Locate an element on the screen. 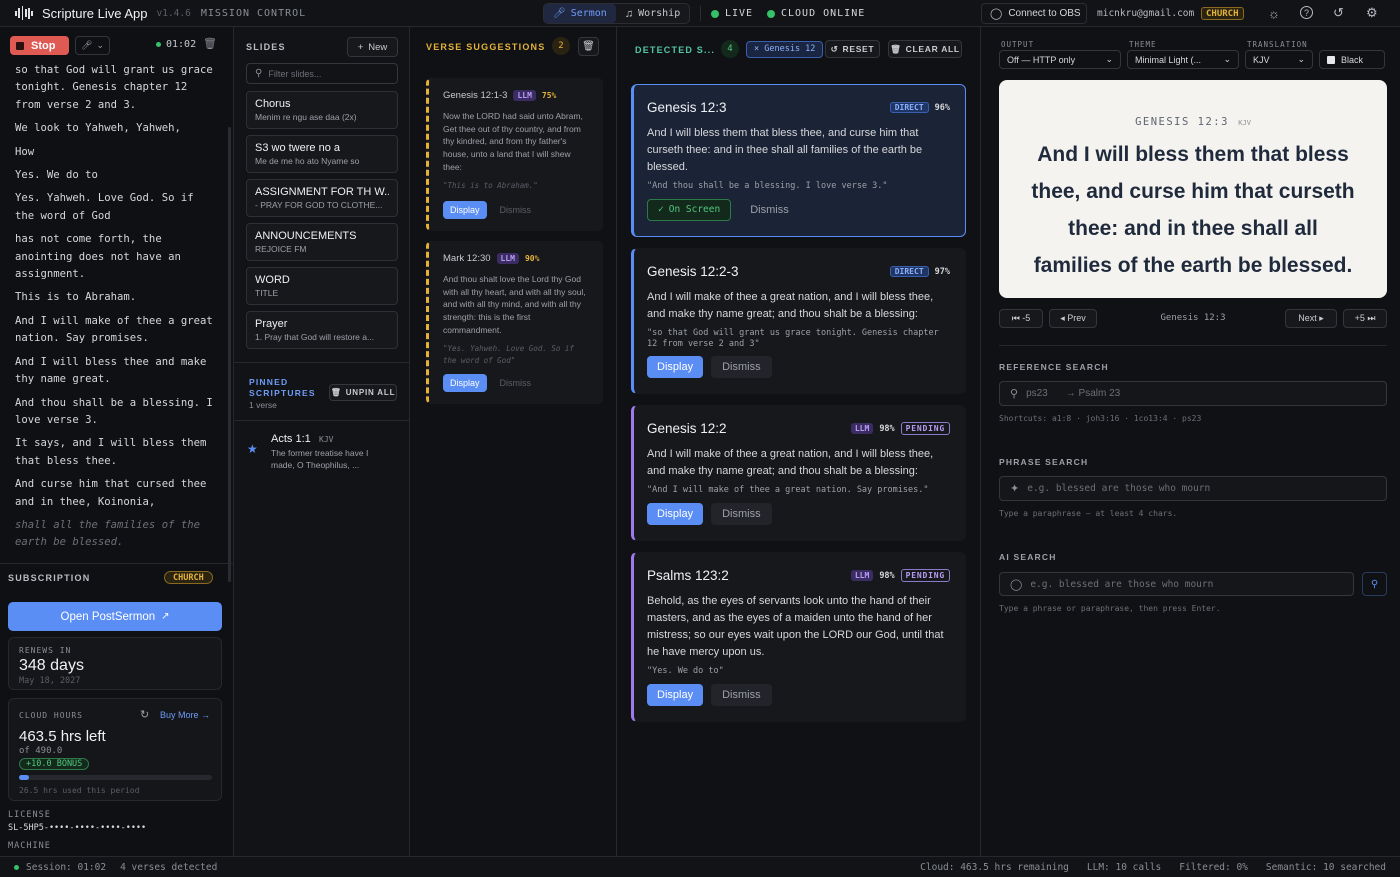 The height and width of the screenshot is (877, 1400). settings-gear-icon: ⚙ is located at coordinates (1372, 13).